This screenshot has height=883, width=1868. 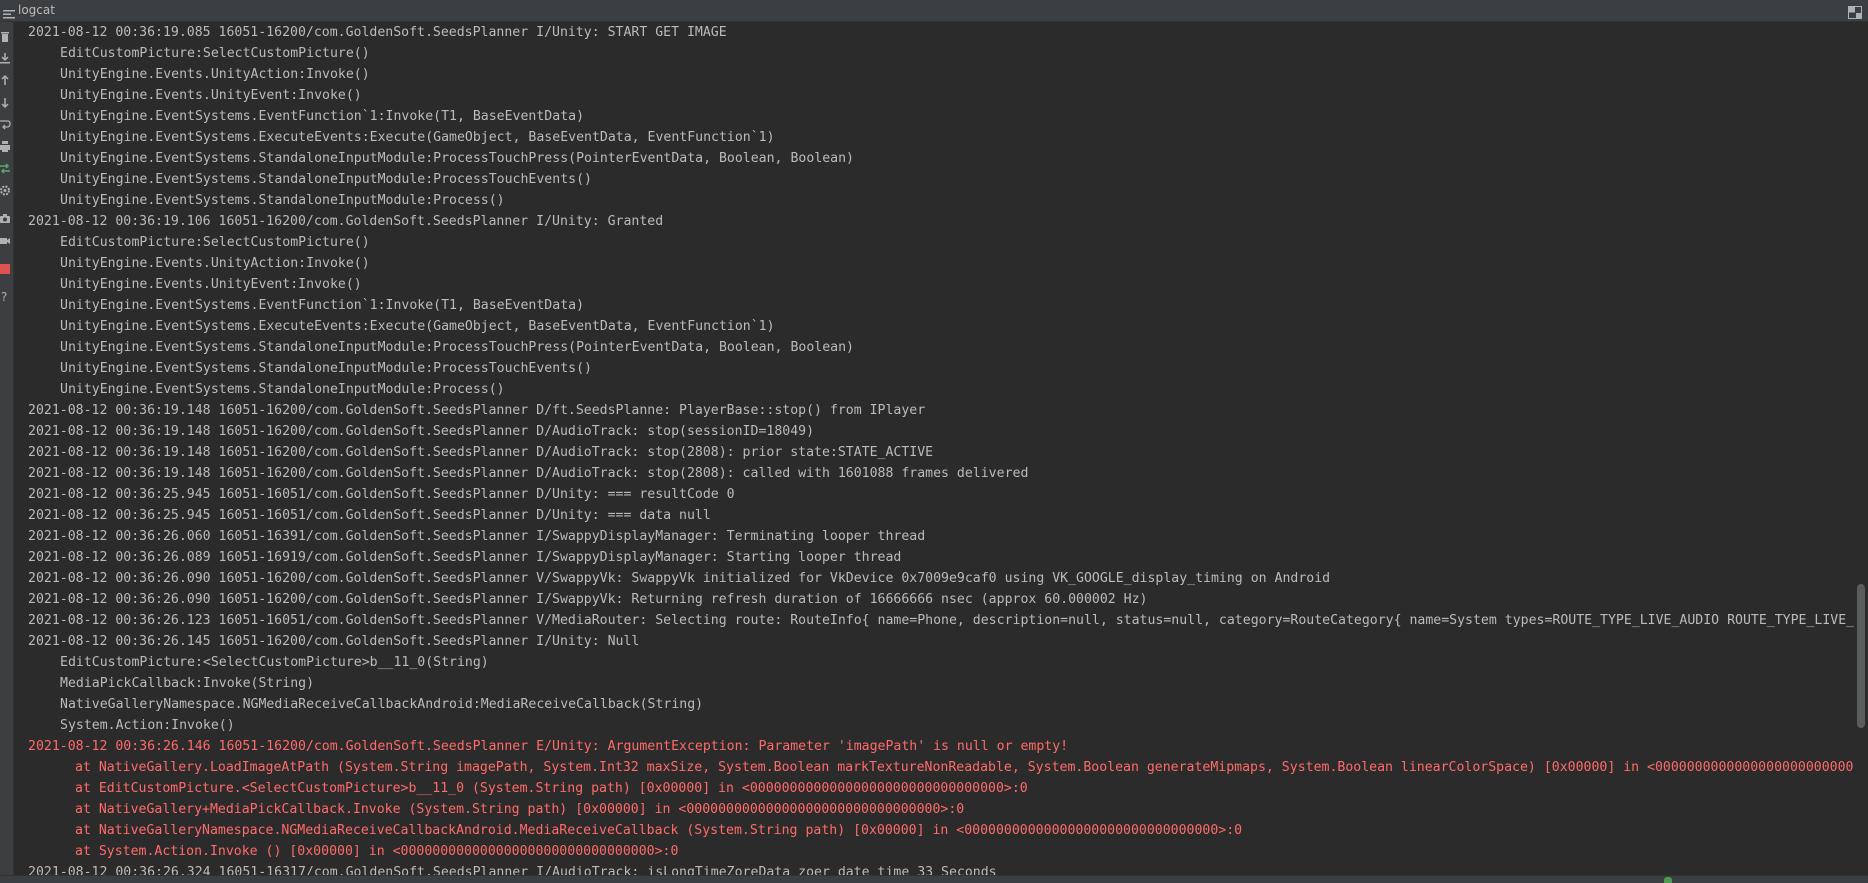 What do you see at coordinates (6, 191) in the screenshot?
I see `settings-button` at bounding box center [6, 191].